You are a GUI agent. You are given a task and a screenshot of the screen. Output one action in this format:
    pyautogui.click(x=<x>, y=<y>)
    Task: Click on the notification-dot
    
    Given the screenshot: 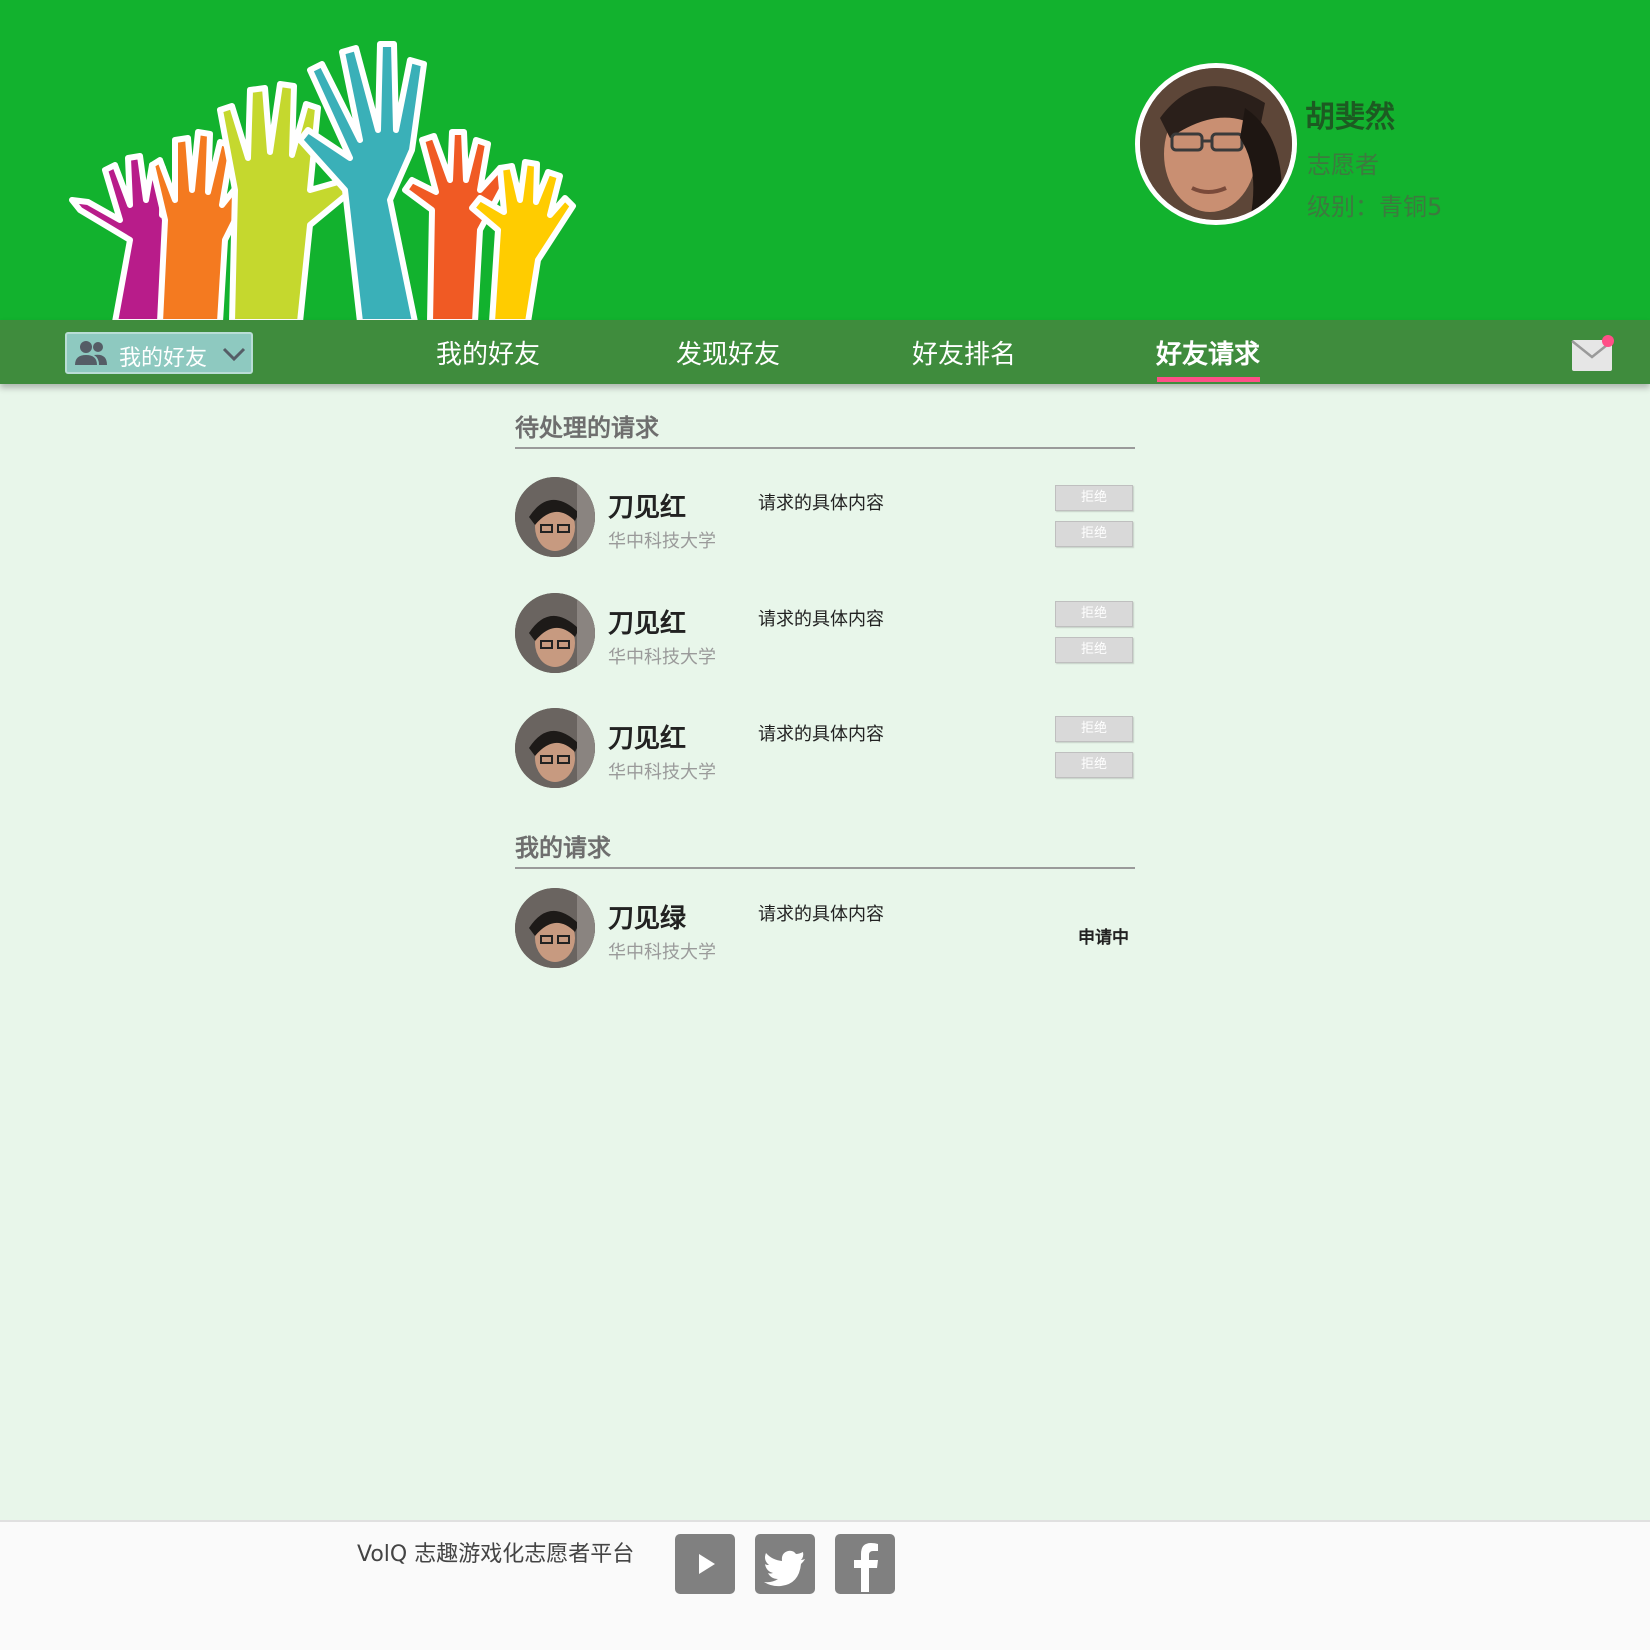 What is the action you would take?
    pyautogui.click(x=1608, y=341)
    